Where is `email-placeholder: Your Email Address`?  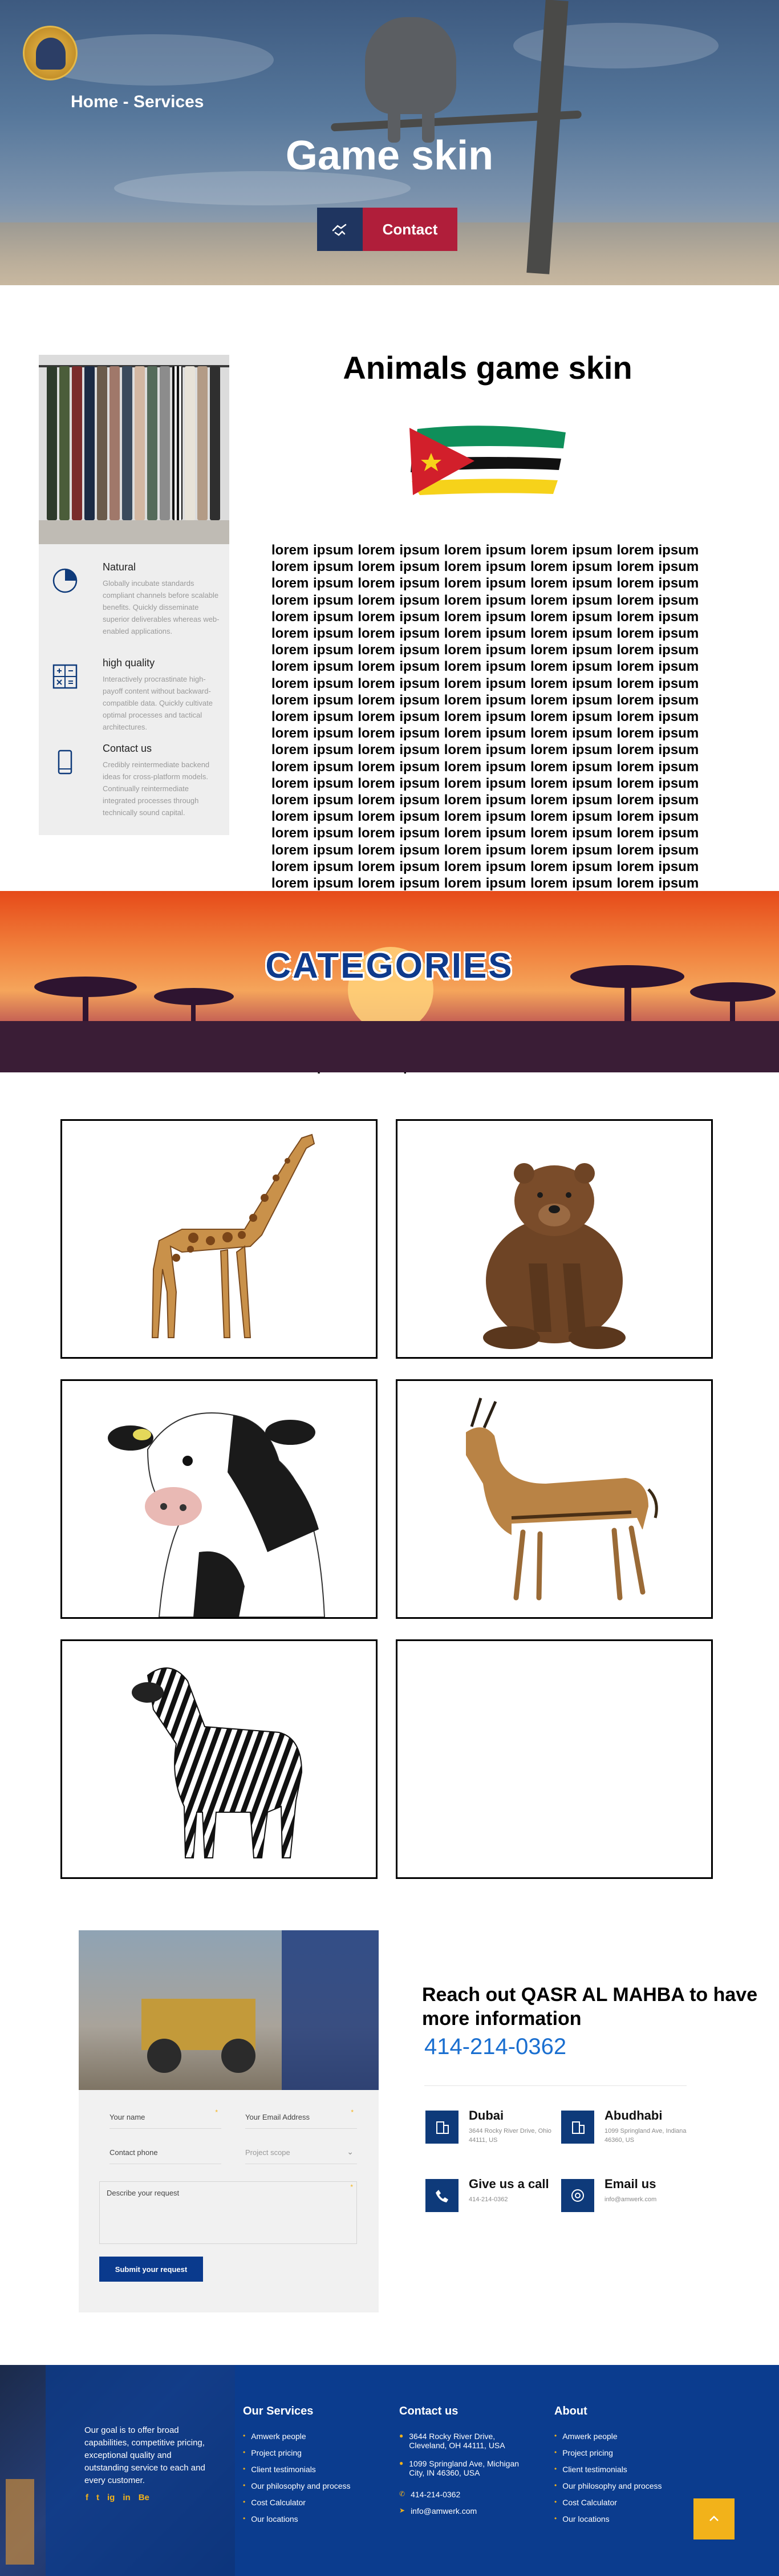 email-placeholder: Your Email Address is located at coordinates (277, 2117).